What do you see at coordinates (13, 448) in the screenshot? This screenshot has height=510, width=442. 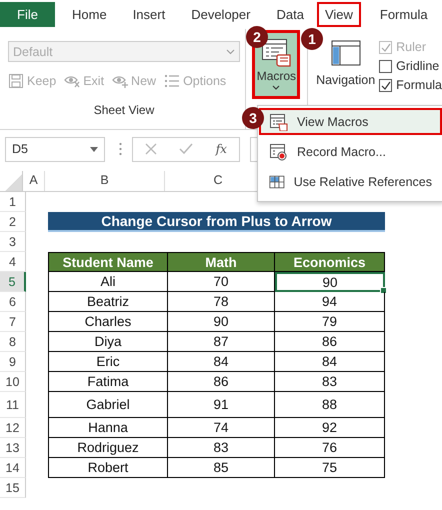 I see `row-header: 13` at bounding box center [13, 448].